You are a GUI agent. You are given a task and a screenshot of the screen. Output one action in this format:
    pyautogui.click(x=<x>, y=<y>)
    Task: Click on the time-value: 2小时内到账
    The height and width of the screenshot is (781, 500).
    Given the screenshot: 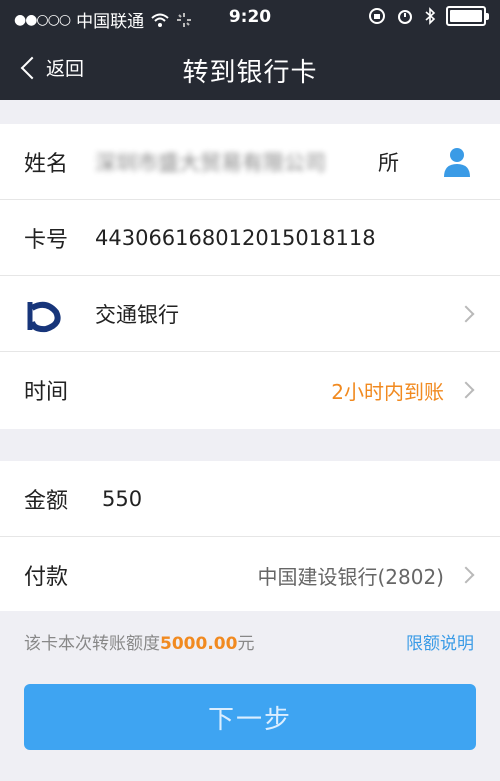 What is the action you would take?
    pyautogui.click(x=387, y=391)
    